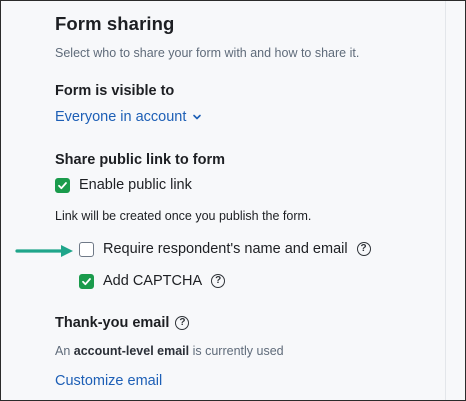 This screenshot has width=466, height=401. I want to click on visibility-heading: Form is visible to, so click(115, 91).